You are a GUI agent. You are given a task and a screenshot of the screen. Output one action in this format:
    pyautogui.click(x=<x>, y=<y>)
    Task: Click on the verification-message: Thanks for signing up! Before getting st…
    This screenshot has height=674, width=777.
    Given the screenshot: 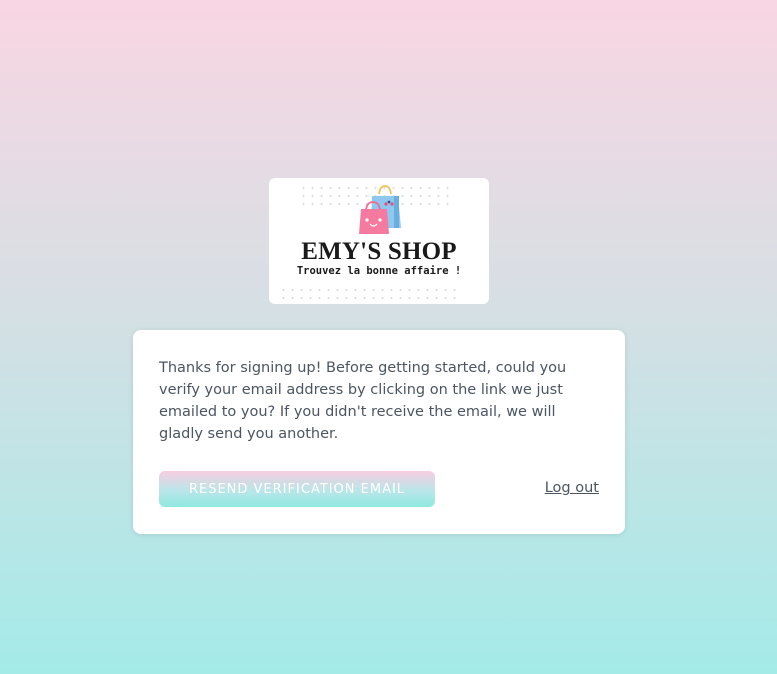 What is the action you would take?
    pyautogui.click(x=363, y=401)
    